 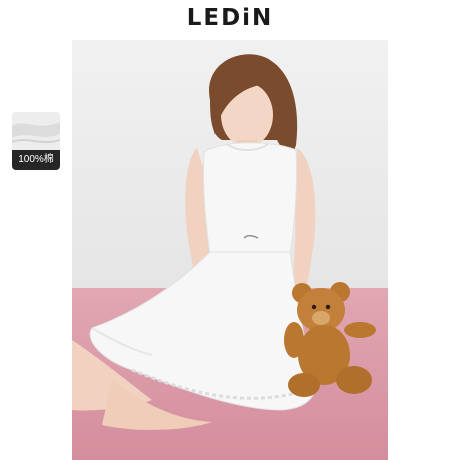 I want to click on fabric-swatch-icon, so click(x=36, y=131).